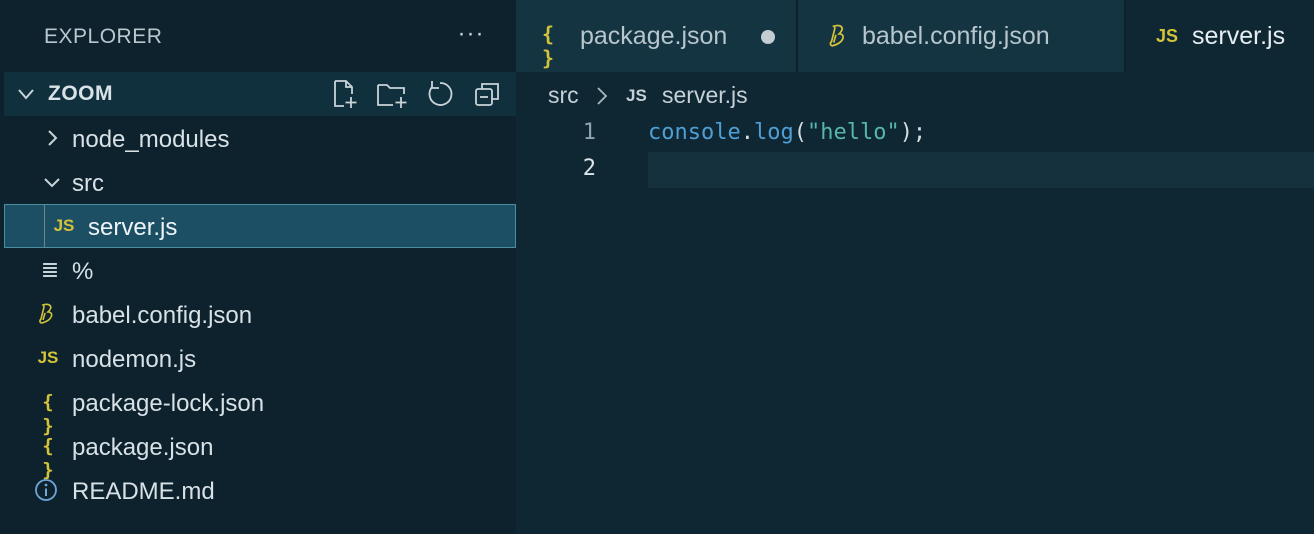 The width and height of the screenshot is (1314, 534). What do you see at coordinates (440, 94) in the screenshot?
I see `refresh-icon` at bounding box center [440, 94].